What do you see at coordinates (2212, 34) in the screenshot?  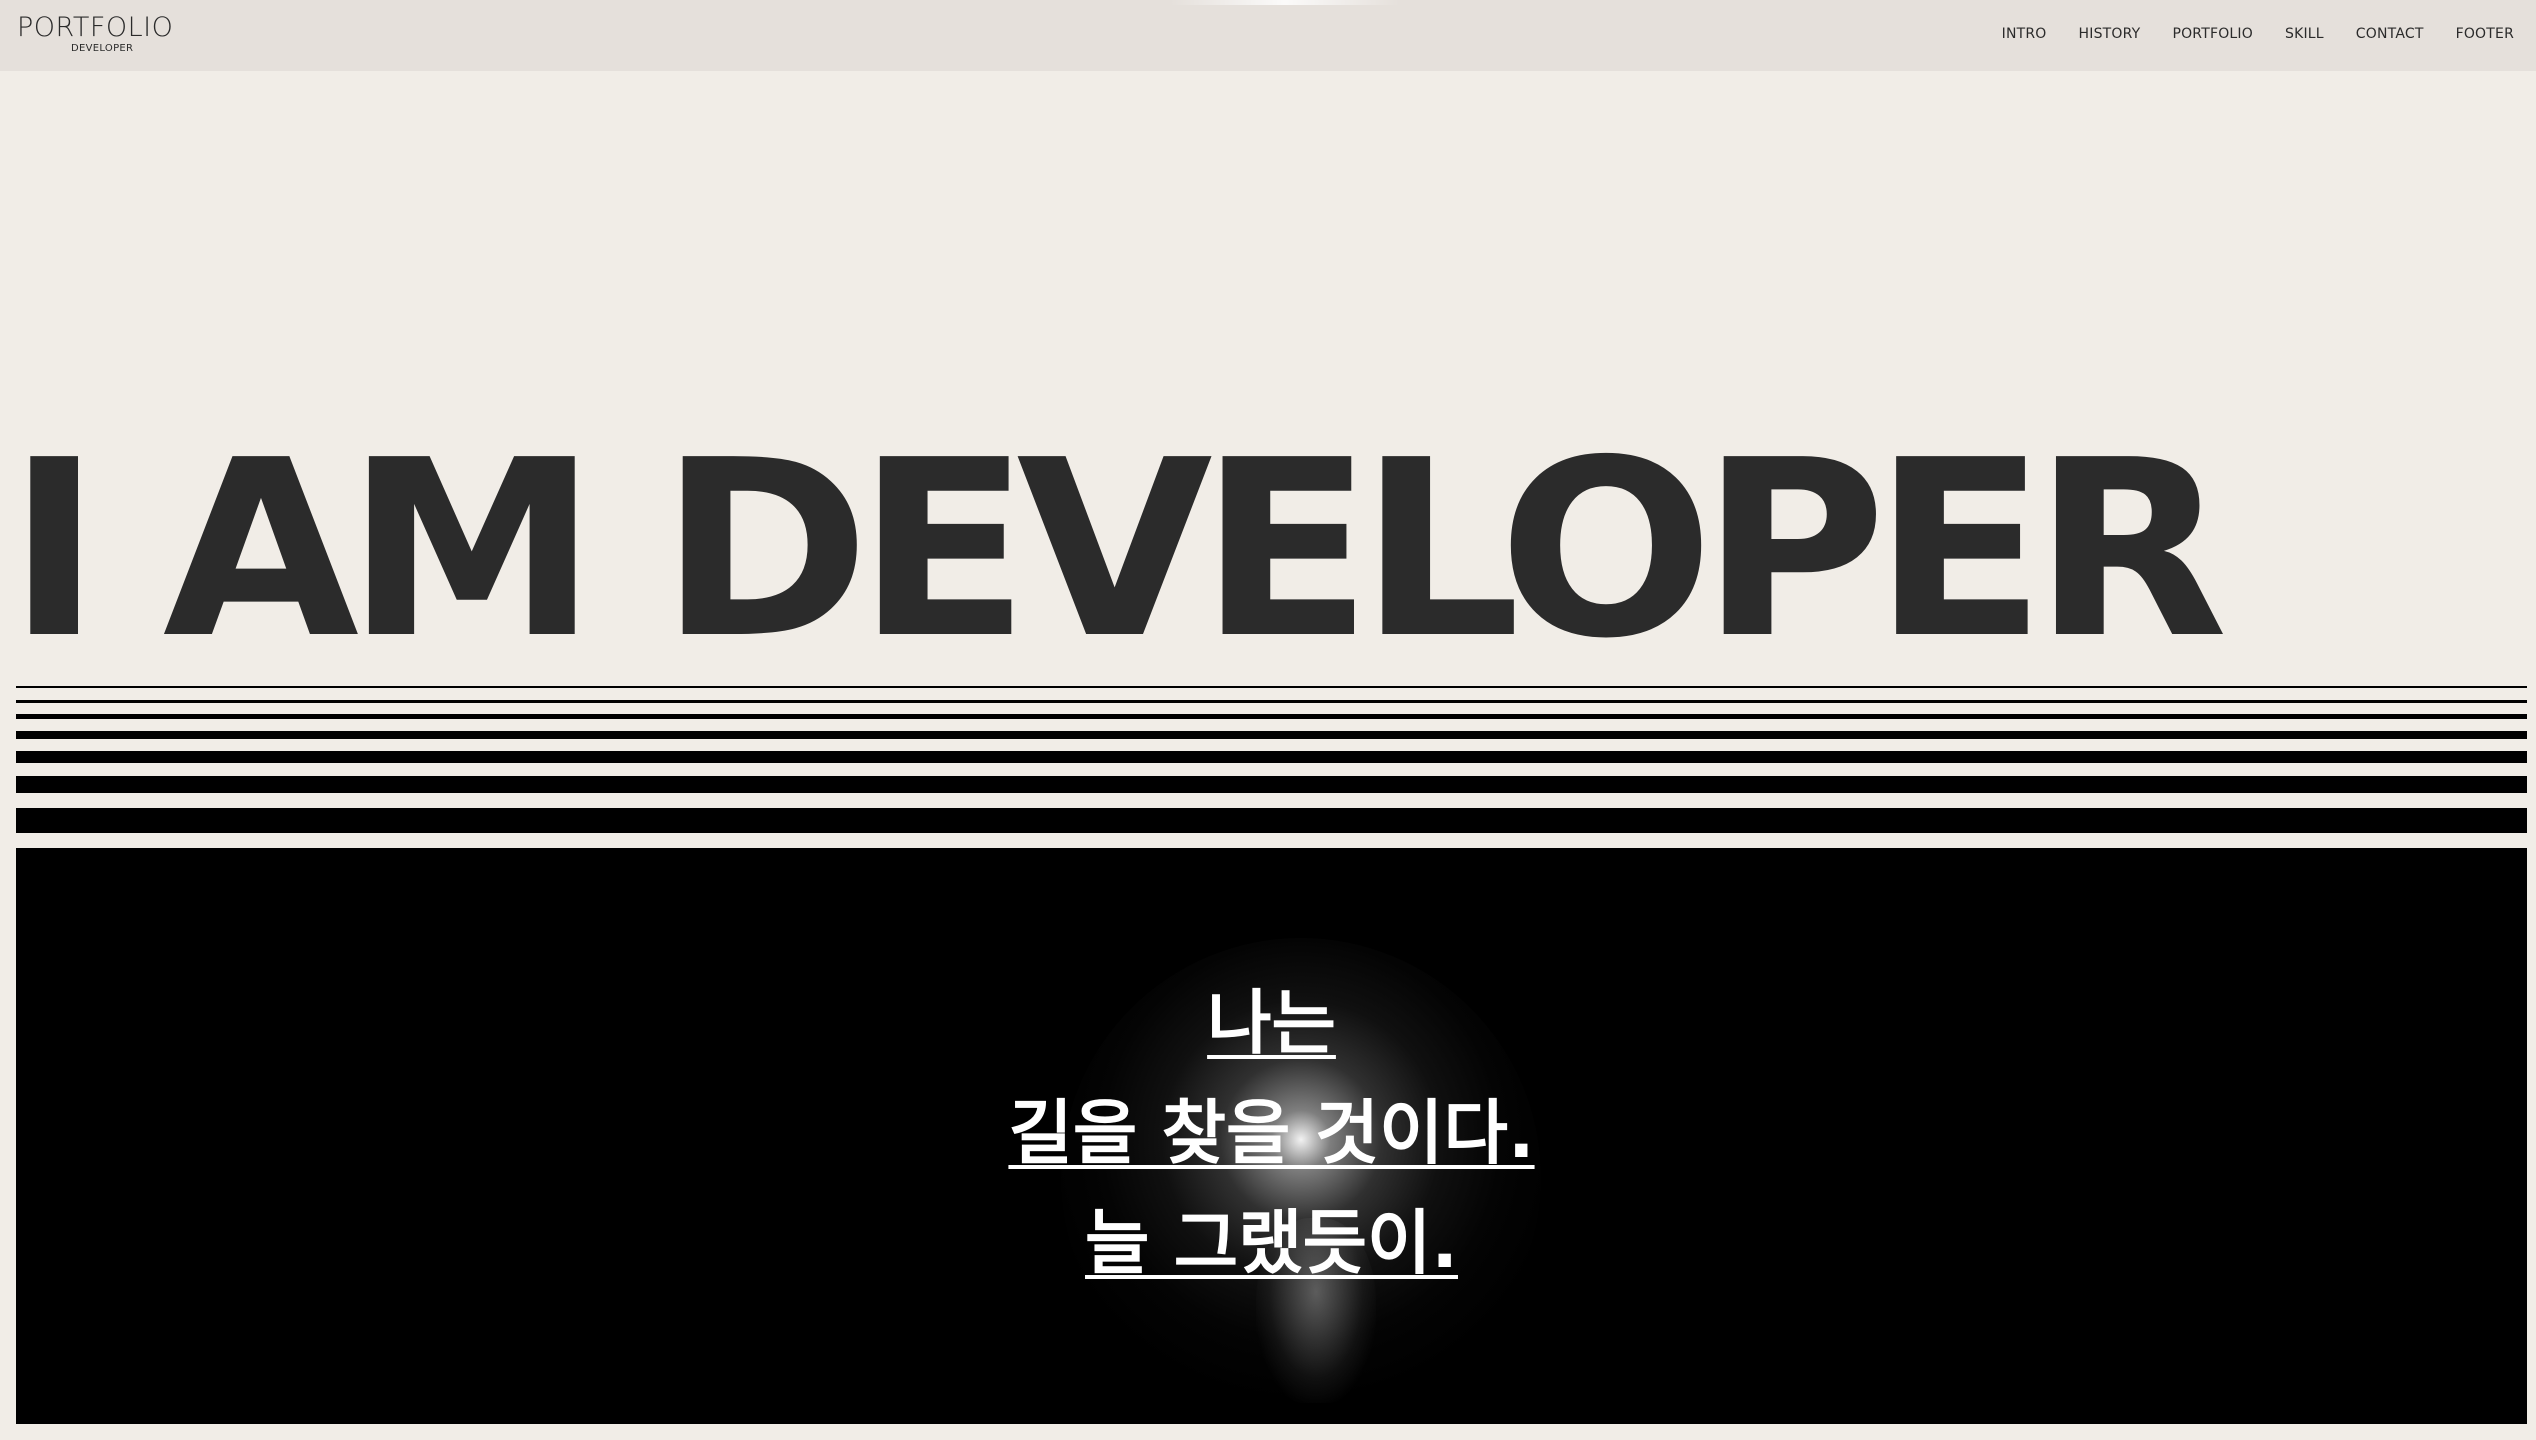 I see `nav-item-portfolio: PORTFOLIO` at bounding box center [2212, 34].